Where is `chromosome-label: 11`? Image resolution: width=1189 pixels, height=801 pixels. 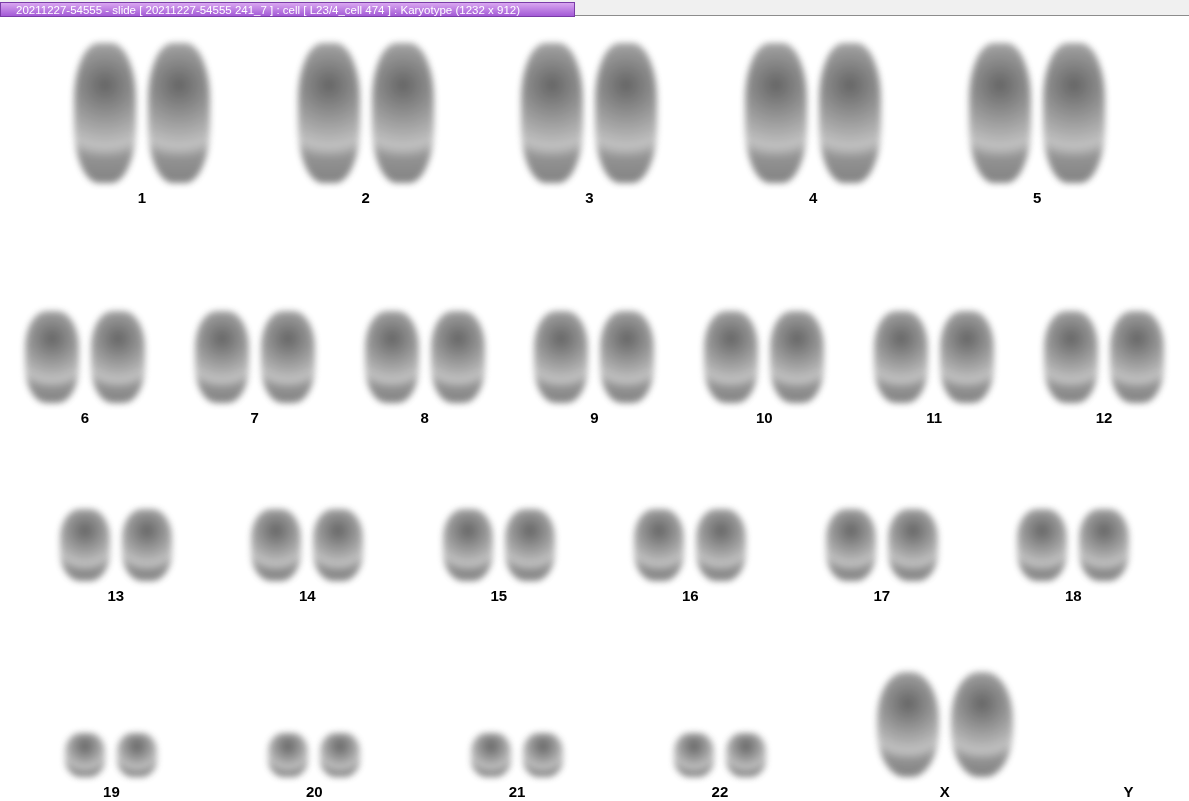
chromosome-label: 11 is located at coordinates (934, 417).